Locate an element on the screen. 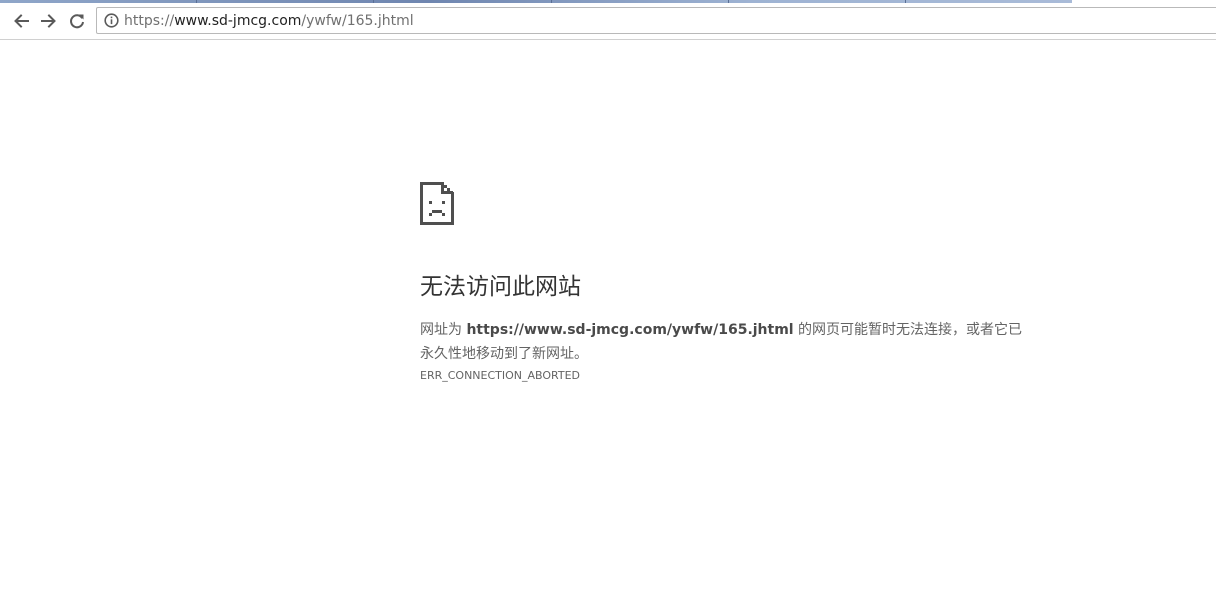  url-scheme: https:// is located at coordinates (149, 21).